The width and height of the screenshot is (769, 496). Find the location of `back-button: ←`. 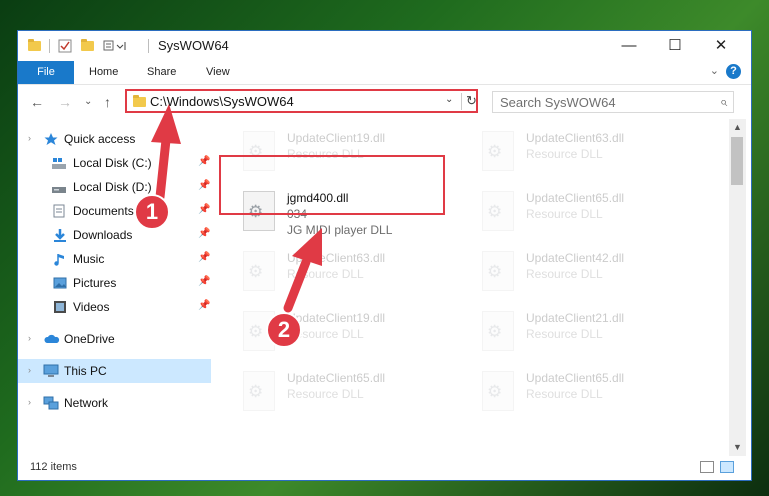

back-button: ← is located at coordinates (37, 102).